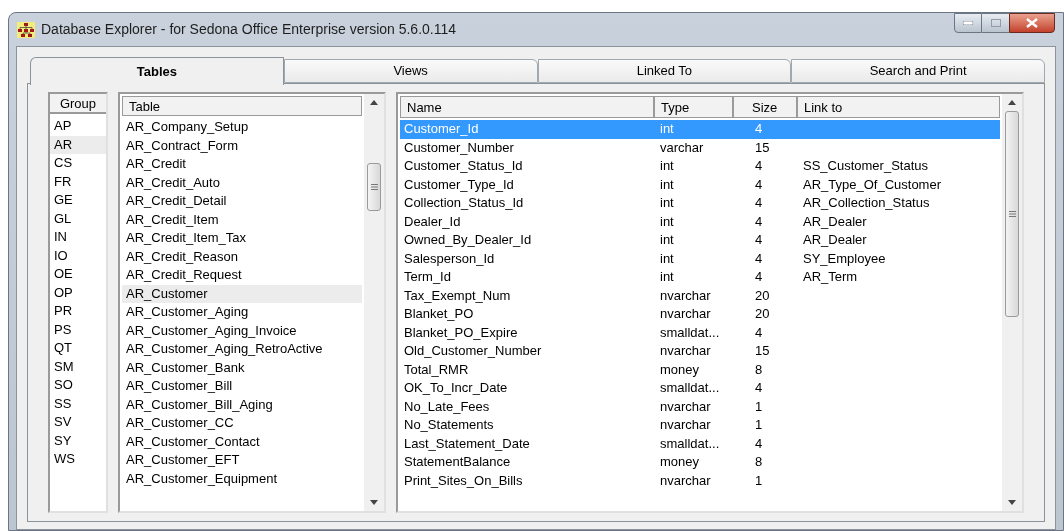 The height and width of the screenshot is (531, 1064). What do you see at coordinates (78, 274) in the screenshot?
I see `group-item: OE` at bounding box center [78, 274].